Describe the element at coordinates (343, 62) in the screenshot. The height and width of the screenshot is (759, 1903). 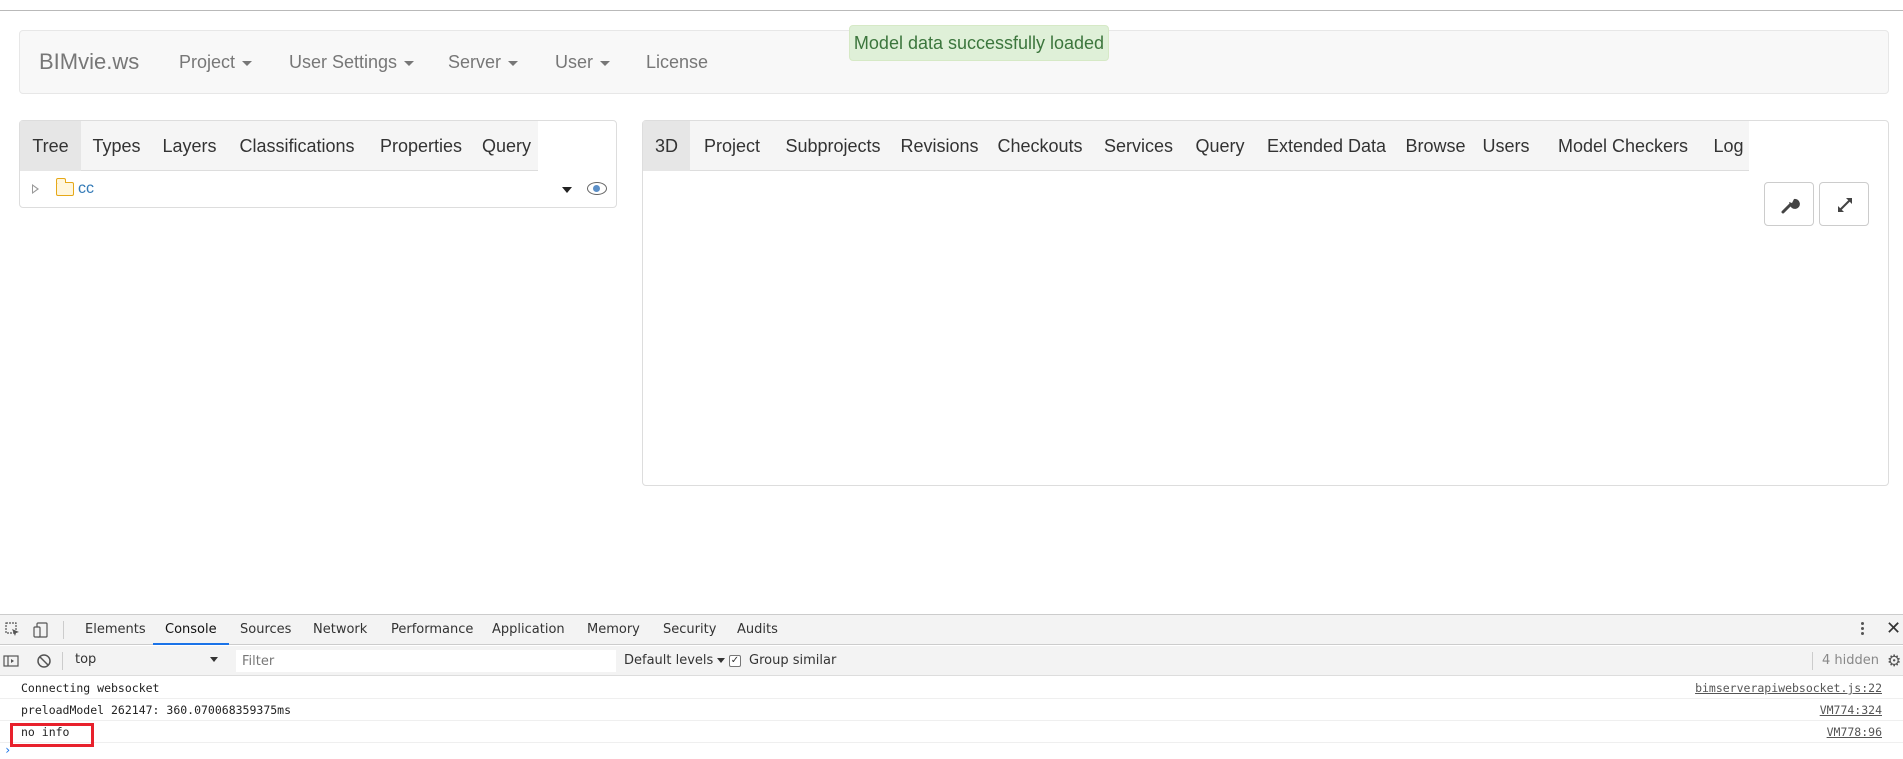
I see `nav-user-settings-label: User Settings` at that location.